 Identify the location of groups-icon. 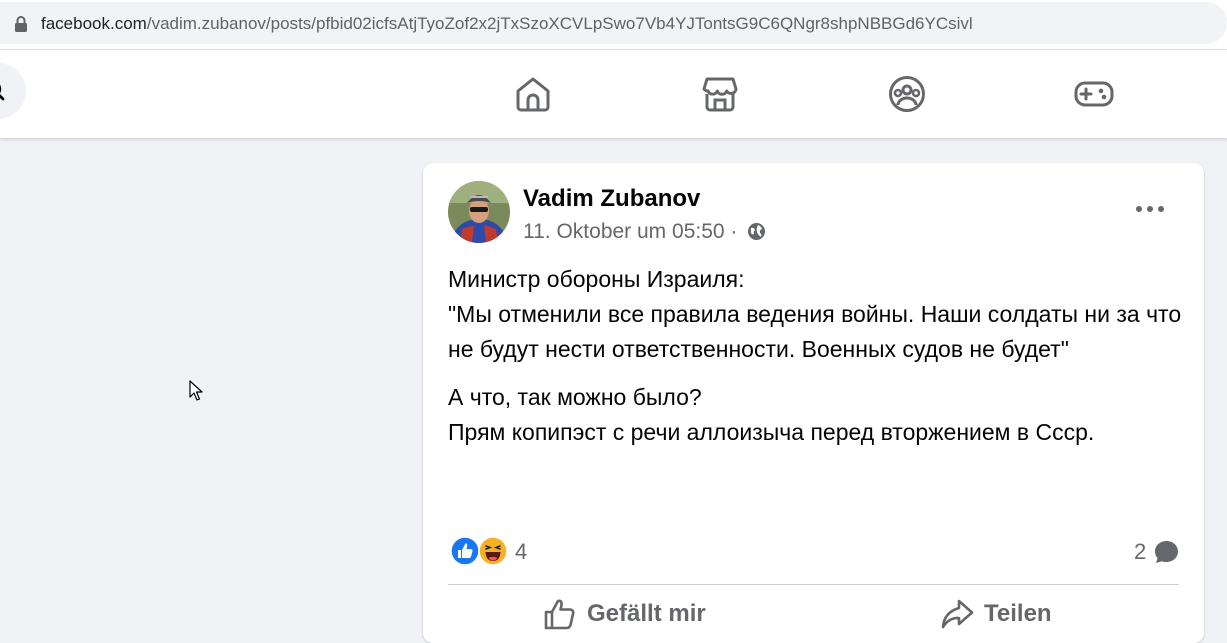
(907, 94).